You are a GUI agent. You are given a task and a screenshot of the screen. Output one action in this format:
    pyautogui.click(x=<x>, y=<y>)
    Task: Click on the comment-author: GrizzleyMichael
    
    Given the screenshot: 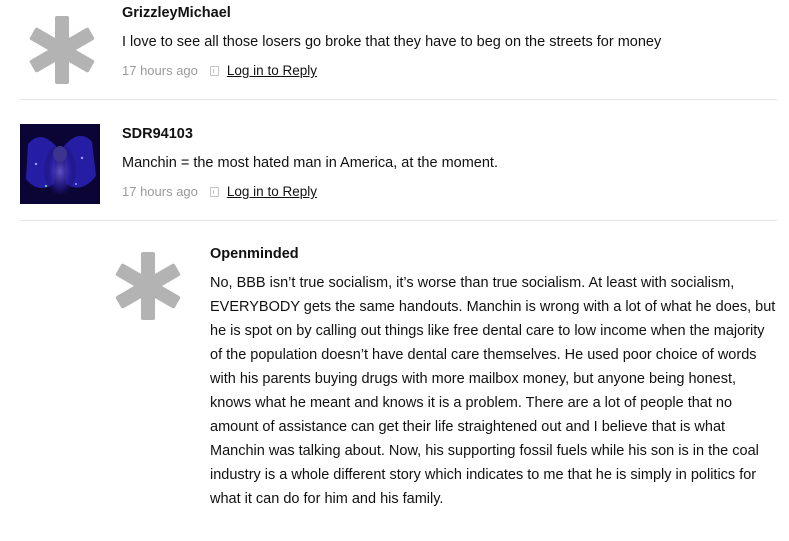 What is the action you would take?
    pyautogui.click(x=176, y=13)
    